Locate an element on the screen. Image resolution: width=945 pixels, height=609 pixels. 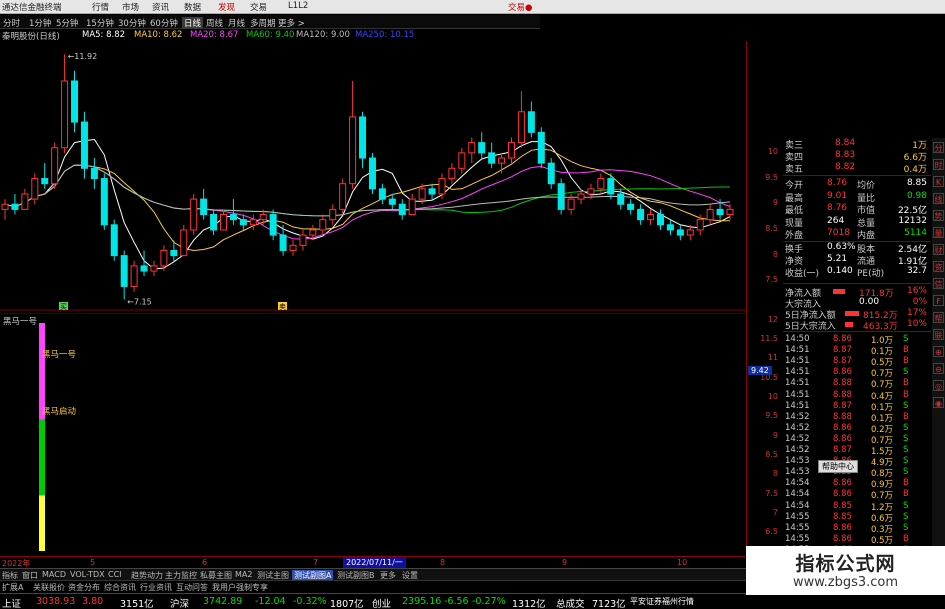
indicator-tab-4: CCI is located at coordinates (115, 574).